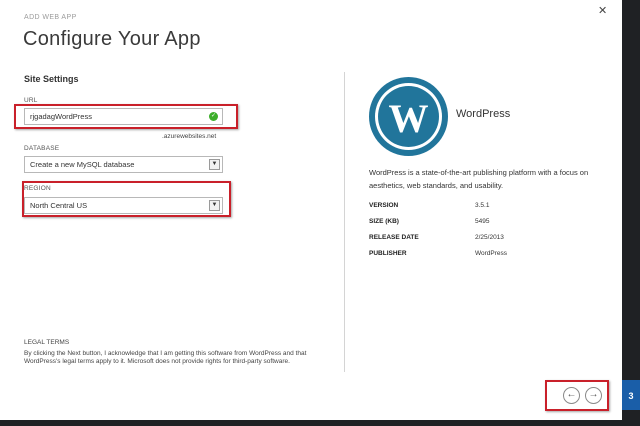 The width and height of the screenshot is (640, 426). What do you see at coordinates (631, 396) in the screenshot?
I see `step-number: 3` at bounding box center [631, 396].